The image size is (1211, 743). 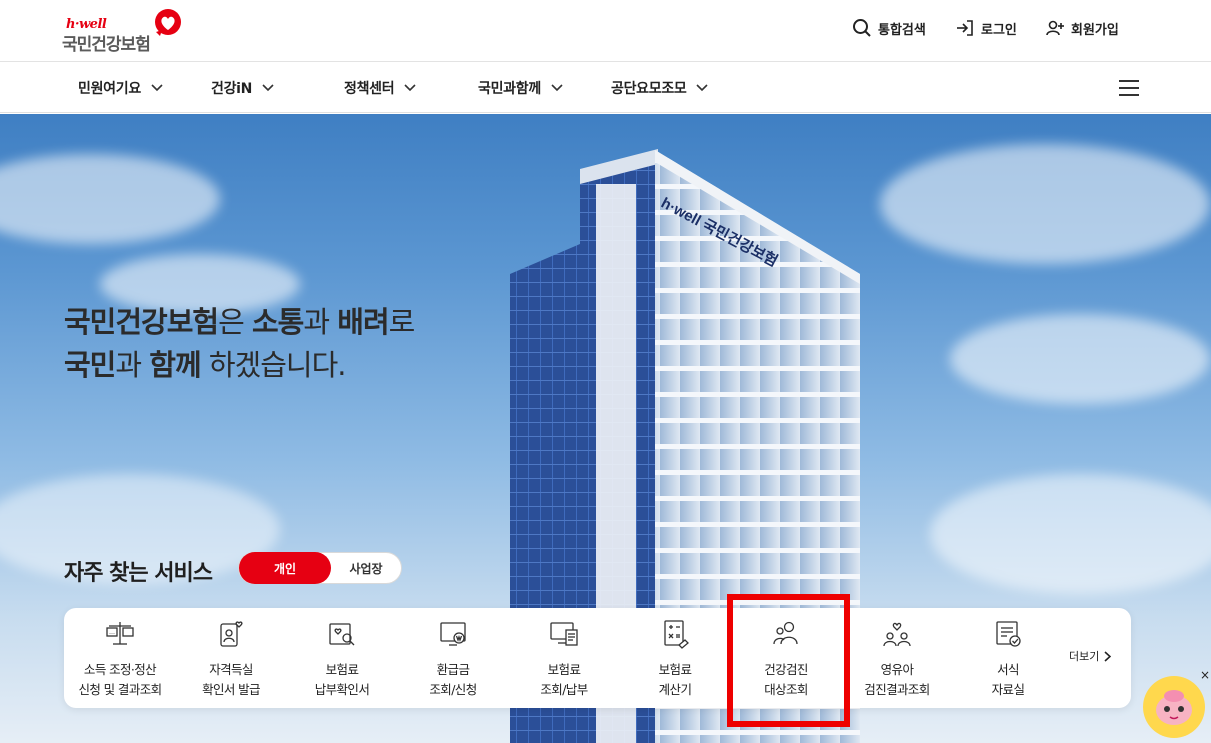 I want to click on service-infant-checkup-results: 영유아 검진결과조회, so click(x=897, y=658).